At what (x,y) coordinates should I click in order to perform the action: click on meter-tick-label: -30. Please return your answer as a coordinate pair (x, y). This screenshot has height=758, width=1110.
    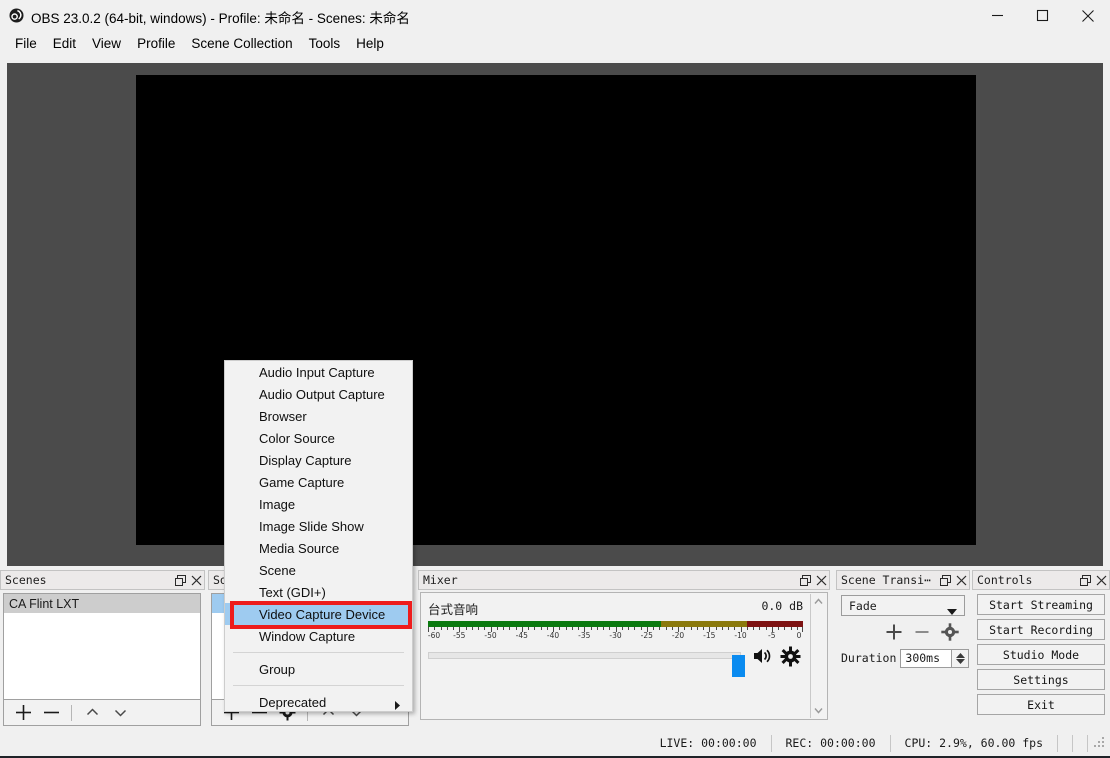
    Looking at the image, I should click on (615, 635).